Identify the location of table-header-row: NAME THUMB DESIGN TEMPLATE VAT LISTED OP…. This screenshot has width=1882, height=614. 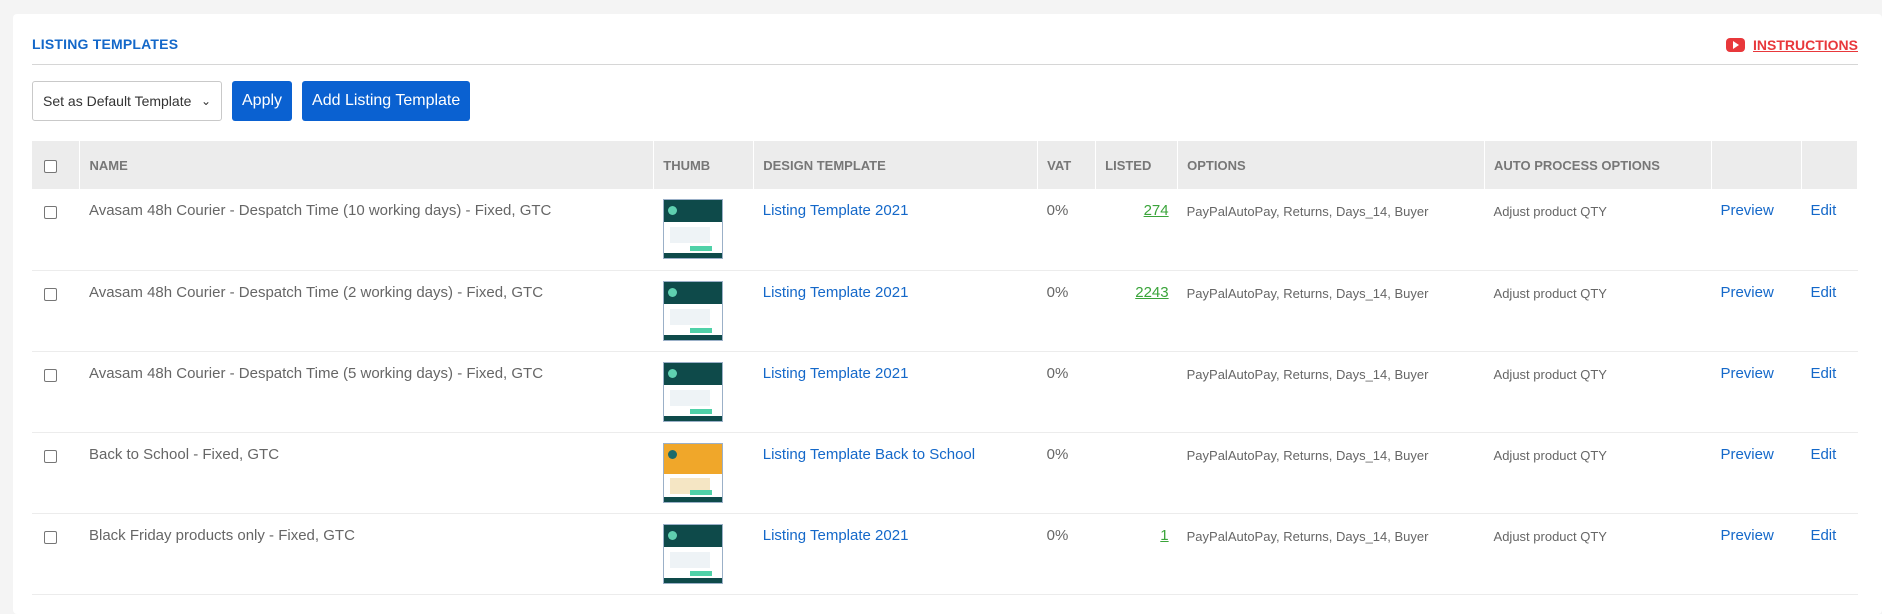
(945, 165).